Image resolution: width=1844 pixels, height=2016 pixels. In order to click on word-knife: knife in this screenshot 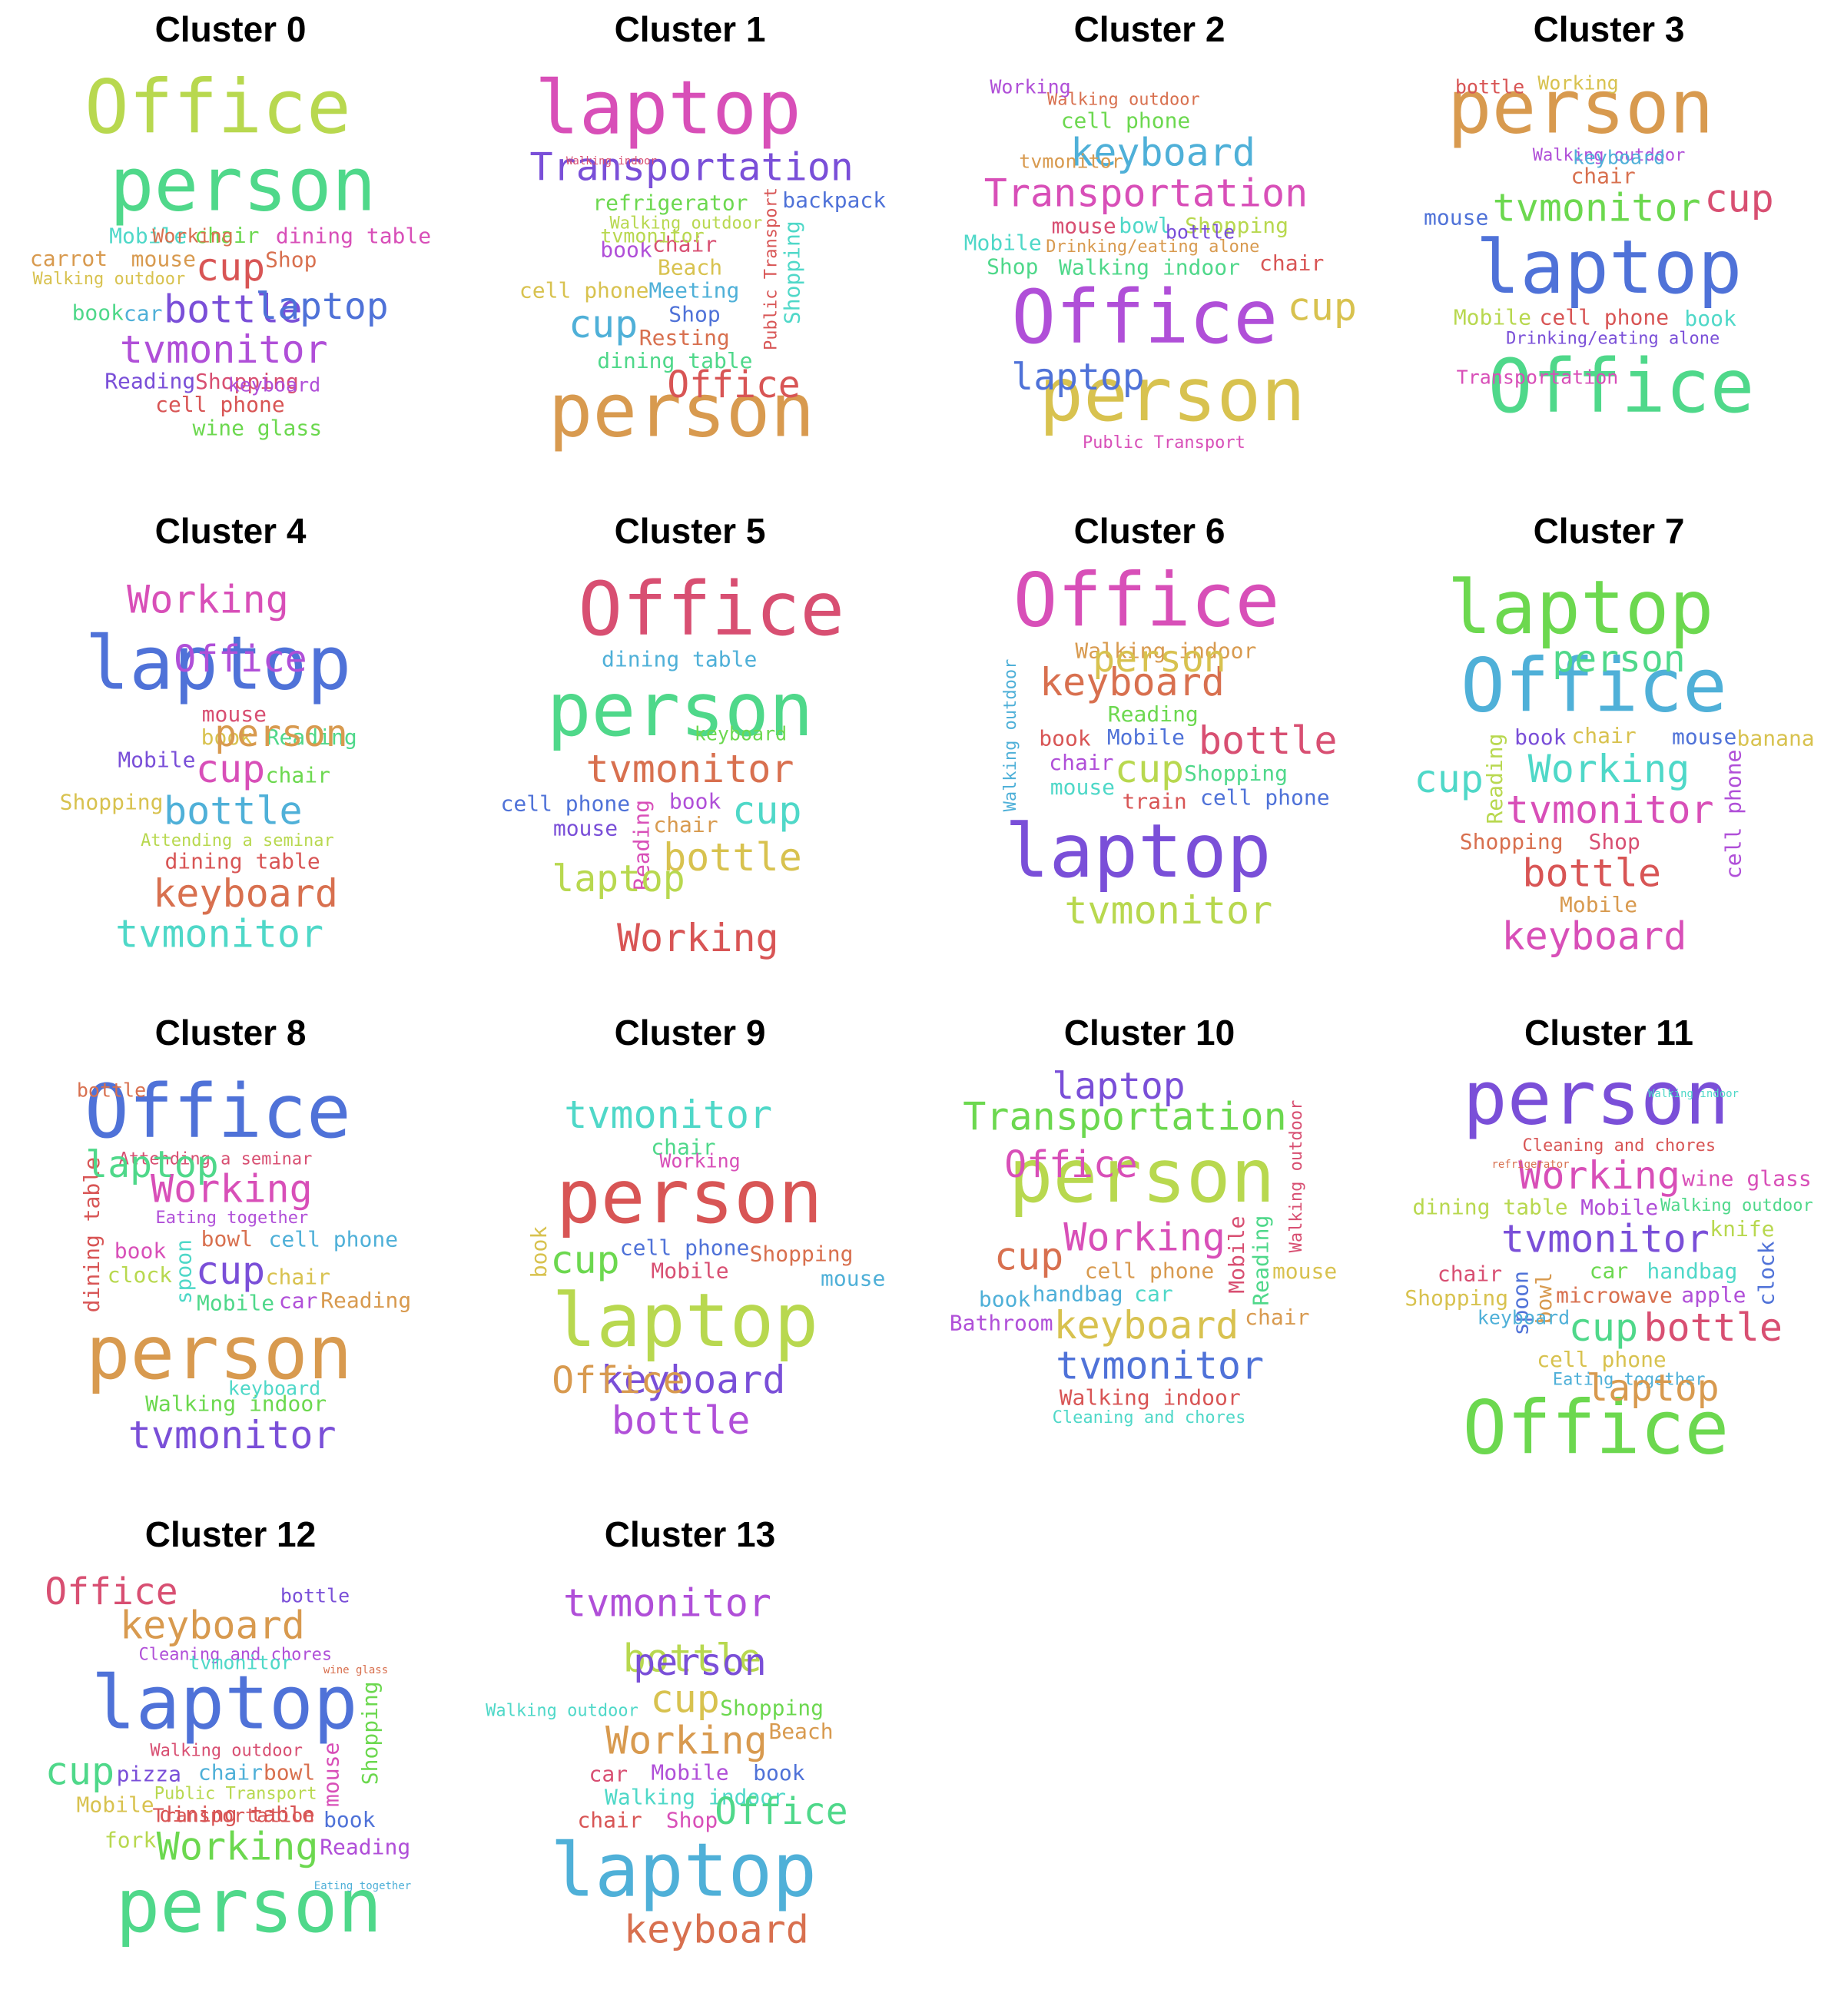, I will do `click(1742, 1229)`.